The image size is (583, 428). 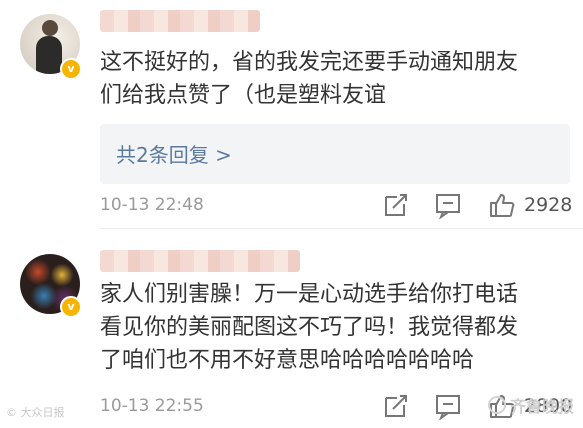 I want to click on replies-box: 共2条回复 >, so click(x=335, y=154).